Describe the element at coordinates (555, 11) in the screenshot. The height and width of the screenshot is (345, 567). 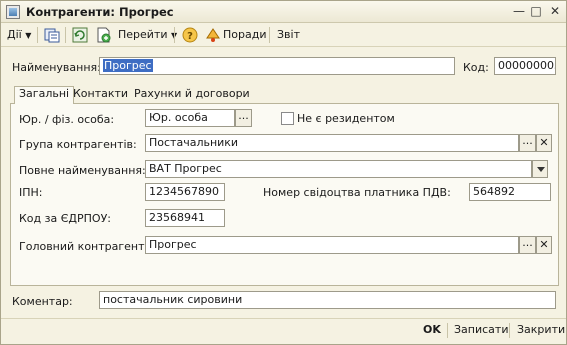
I see `close-icon: ✕` at that location.